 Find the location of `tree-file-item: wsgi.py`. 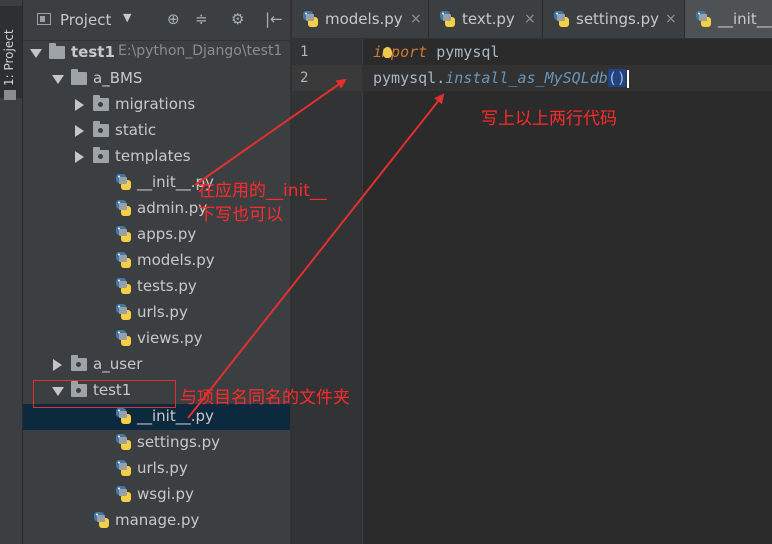

tree-file-item: wsgi.py is located at coordinates (156, 495).